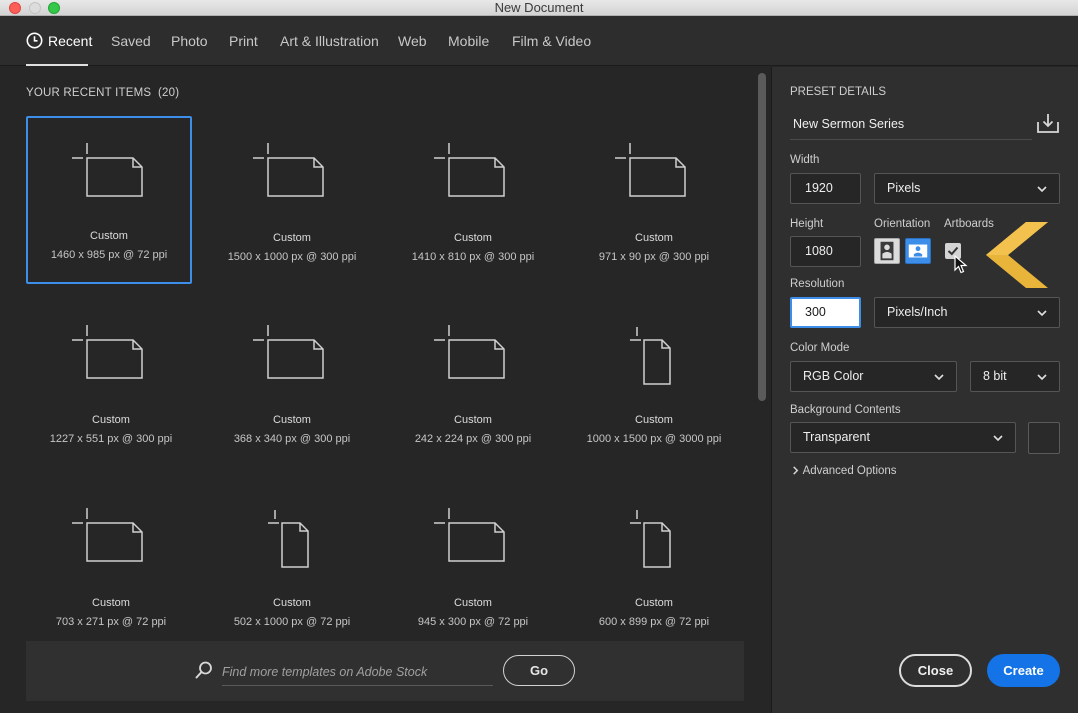 Image resolution: width=1078 pixels, height=713 pixels. Describe the element at coordinates (473, 567) in the screenshot. I see `recent-item-card: Custom 945 x 300 px @ 72 ppi` at that location.